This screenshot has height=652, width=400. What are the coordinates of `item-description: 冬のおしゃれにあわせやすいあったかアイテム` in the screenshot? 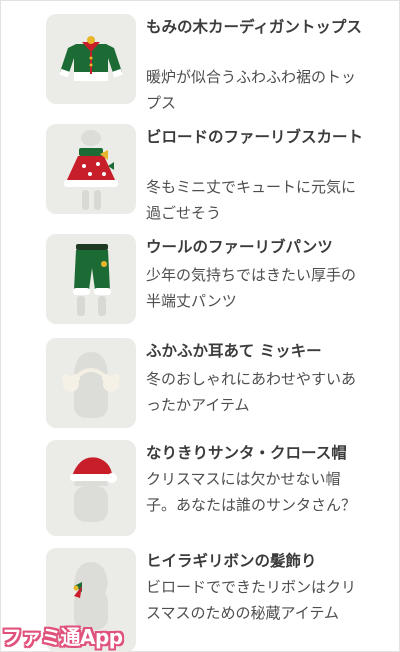 It's located at (251, 392).